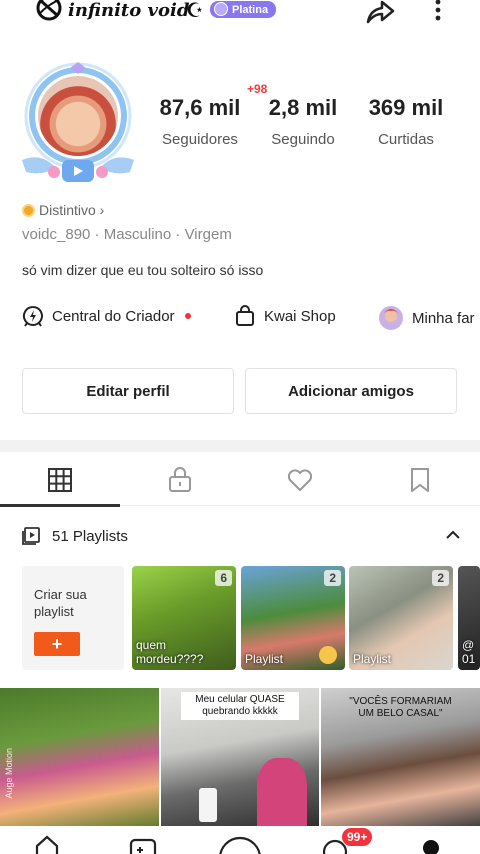  What do you see at coordinates (223, 578) in the screenshot?
I see `playlist-count: 6` at bounding box center [223, 578].